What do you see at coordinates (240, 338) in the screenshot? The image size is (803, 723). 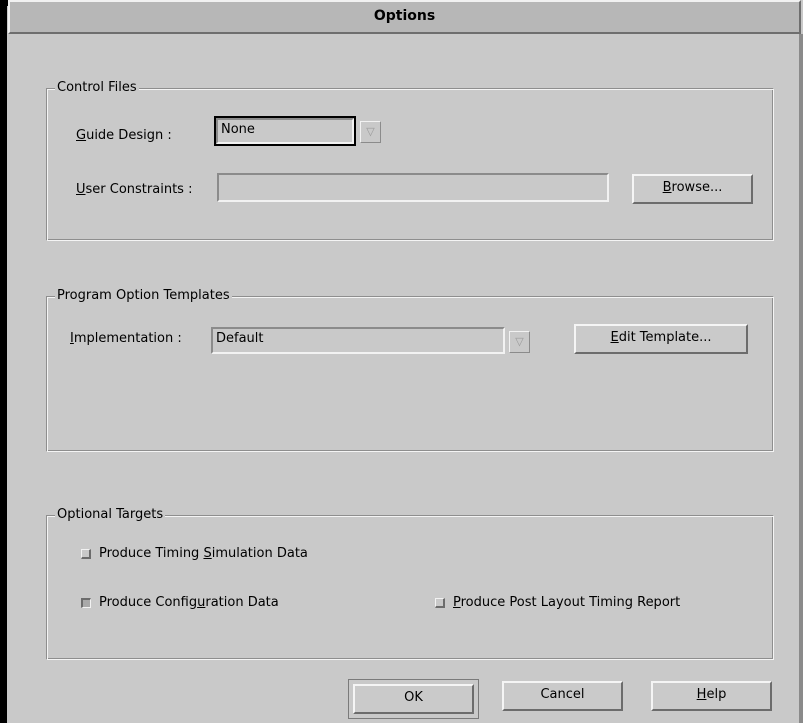 I see `implementation-value: Default` at bounding box center [240, 338].